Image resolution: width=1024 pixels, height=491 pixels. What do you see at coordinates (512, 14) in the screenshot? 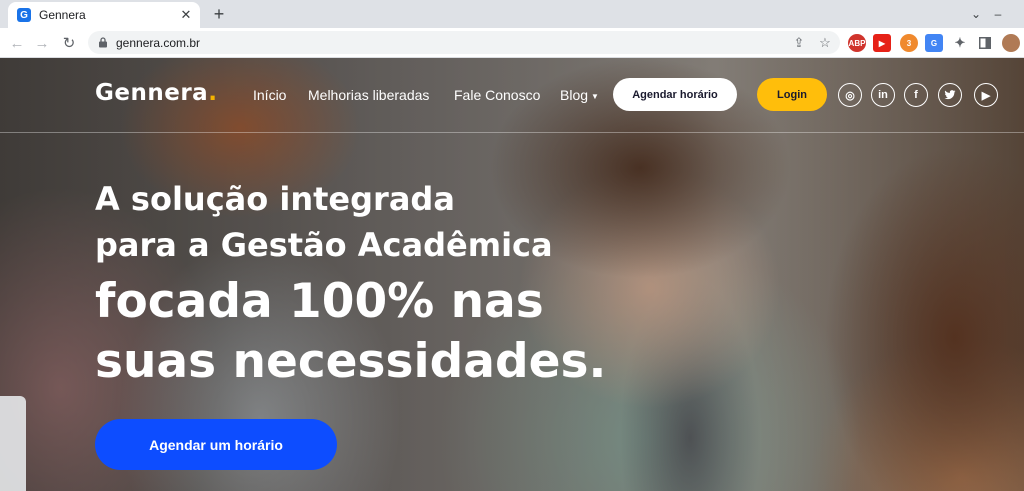
I see `tab-strip: G Gennera ✕ + ⌄ –` at bounding box center [512, 14].